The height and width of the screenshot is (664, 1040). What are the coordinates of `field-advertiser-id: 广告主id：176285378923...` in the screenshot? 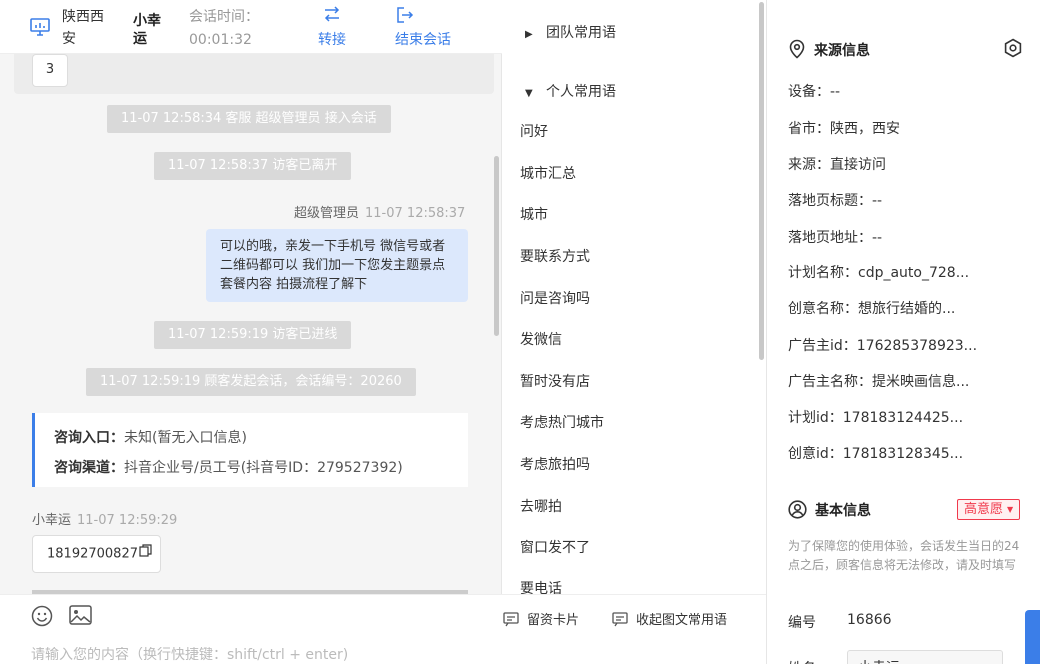 It's located at (883, 346).